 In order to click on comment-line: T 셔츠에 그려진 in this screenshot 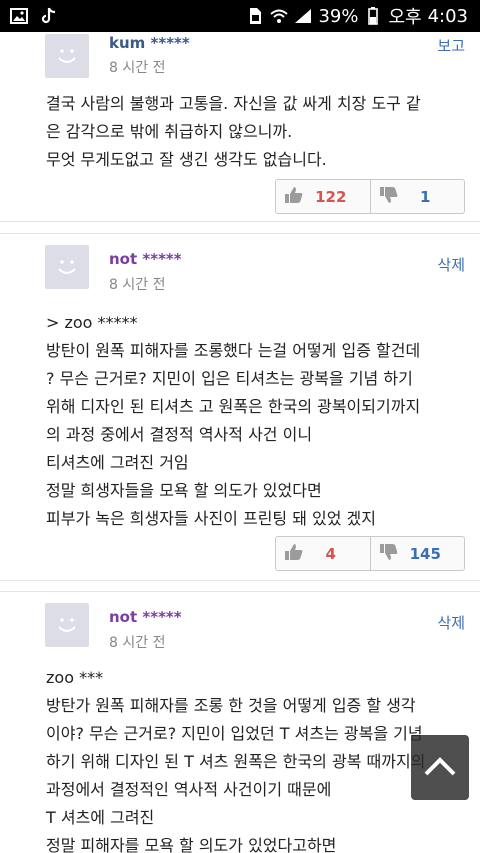, I will do `click(100, 817)`.